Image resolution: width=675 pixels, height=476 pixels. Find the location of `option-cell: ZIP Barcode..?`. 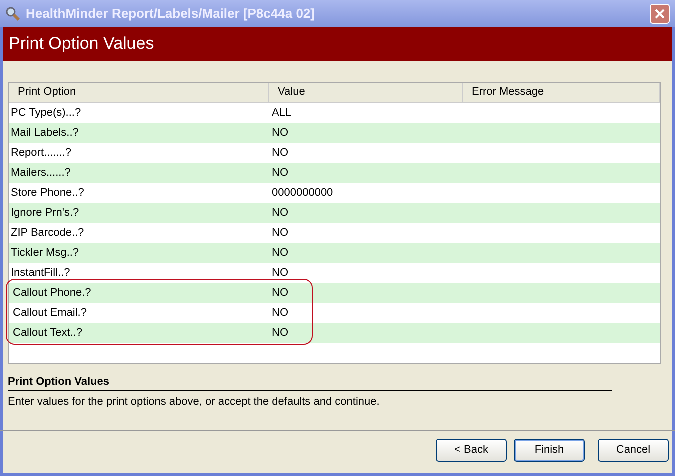

option-cell: ZIP Barcode..? is located at coordinates (47, 233).